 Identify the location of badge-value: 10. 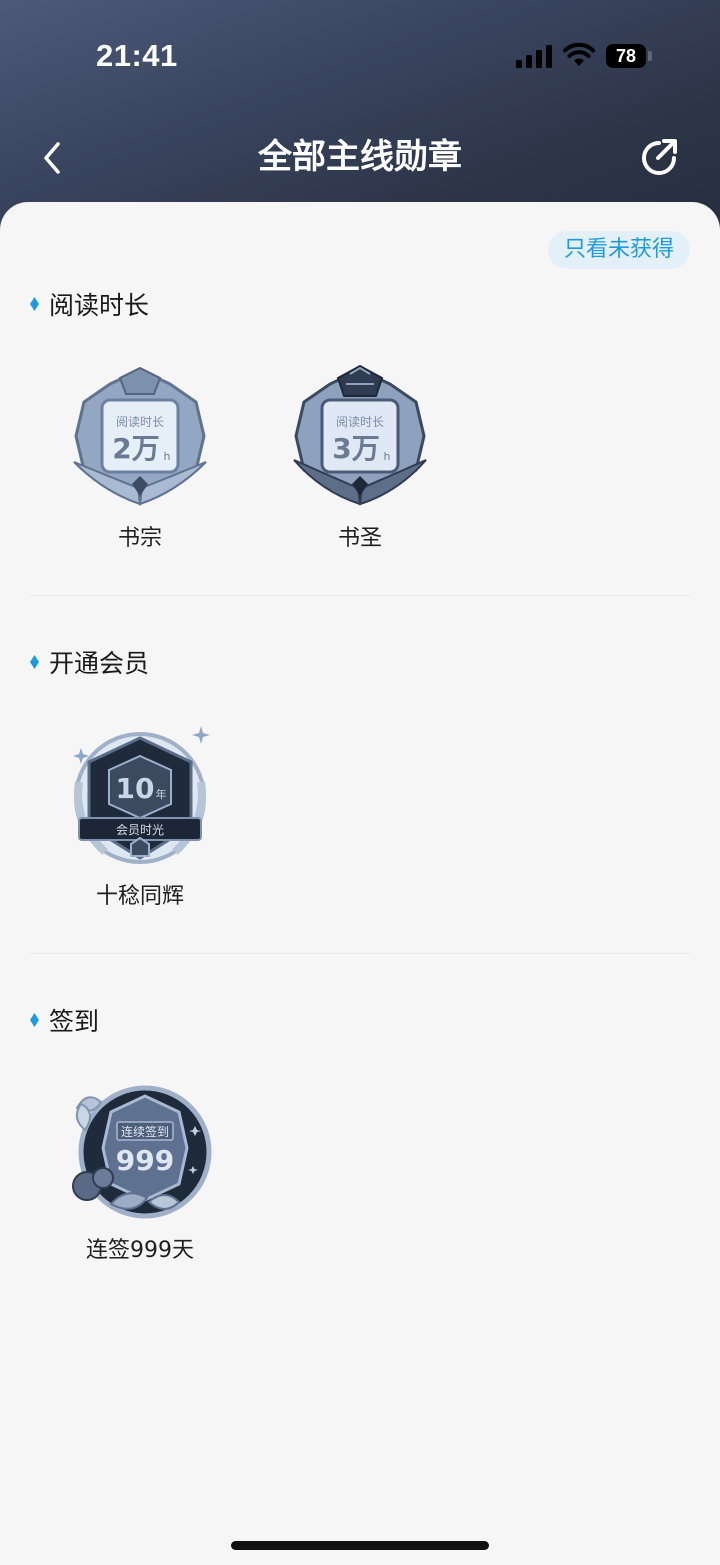
(135, 788).